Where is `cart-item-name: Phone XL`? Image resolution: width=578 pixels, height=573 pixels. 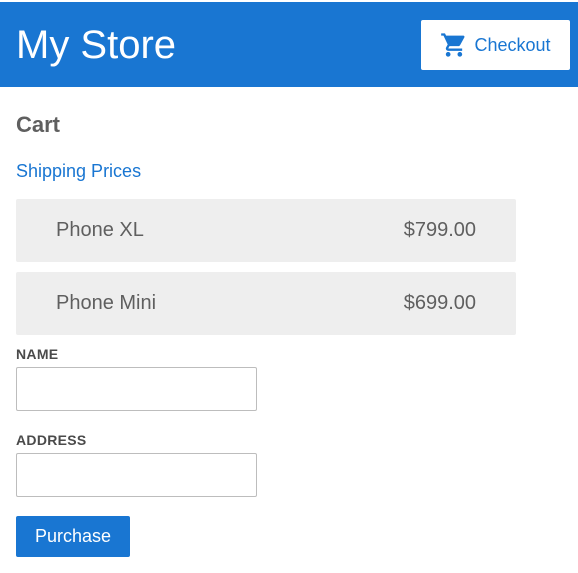
cart-item-name: Phone XL is located at coordinates (100, 230).